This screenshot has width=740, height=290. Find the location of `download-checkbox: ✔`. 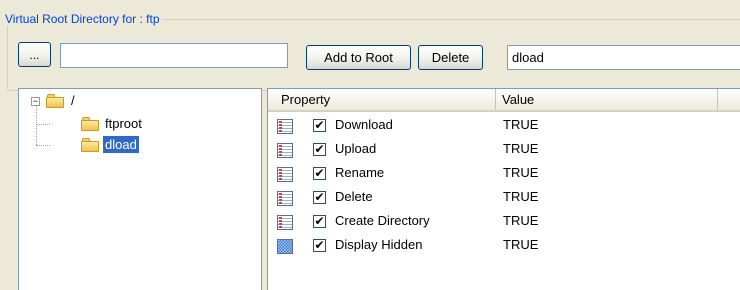

download-checkbox: ✔ is located at coordinates (319, 125).